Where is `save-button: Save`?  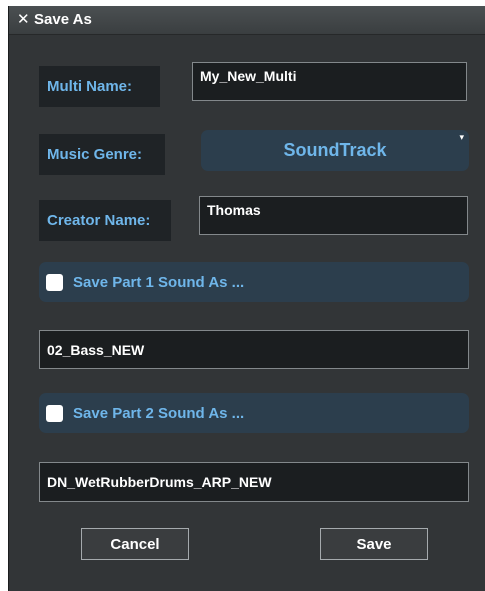 save-button: Save is located at coordinates (374, 544).